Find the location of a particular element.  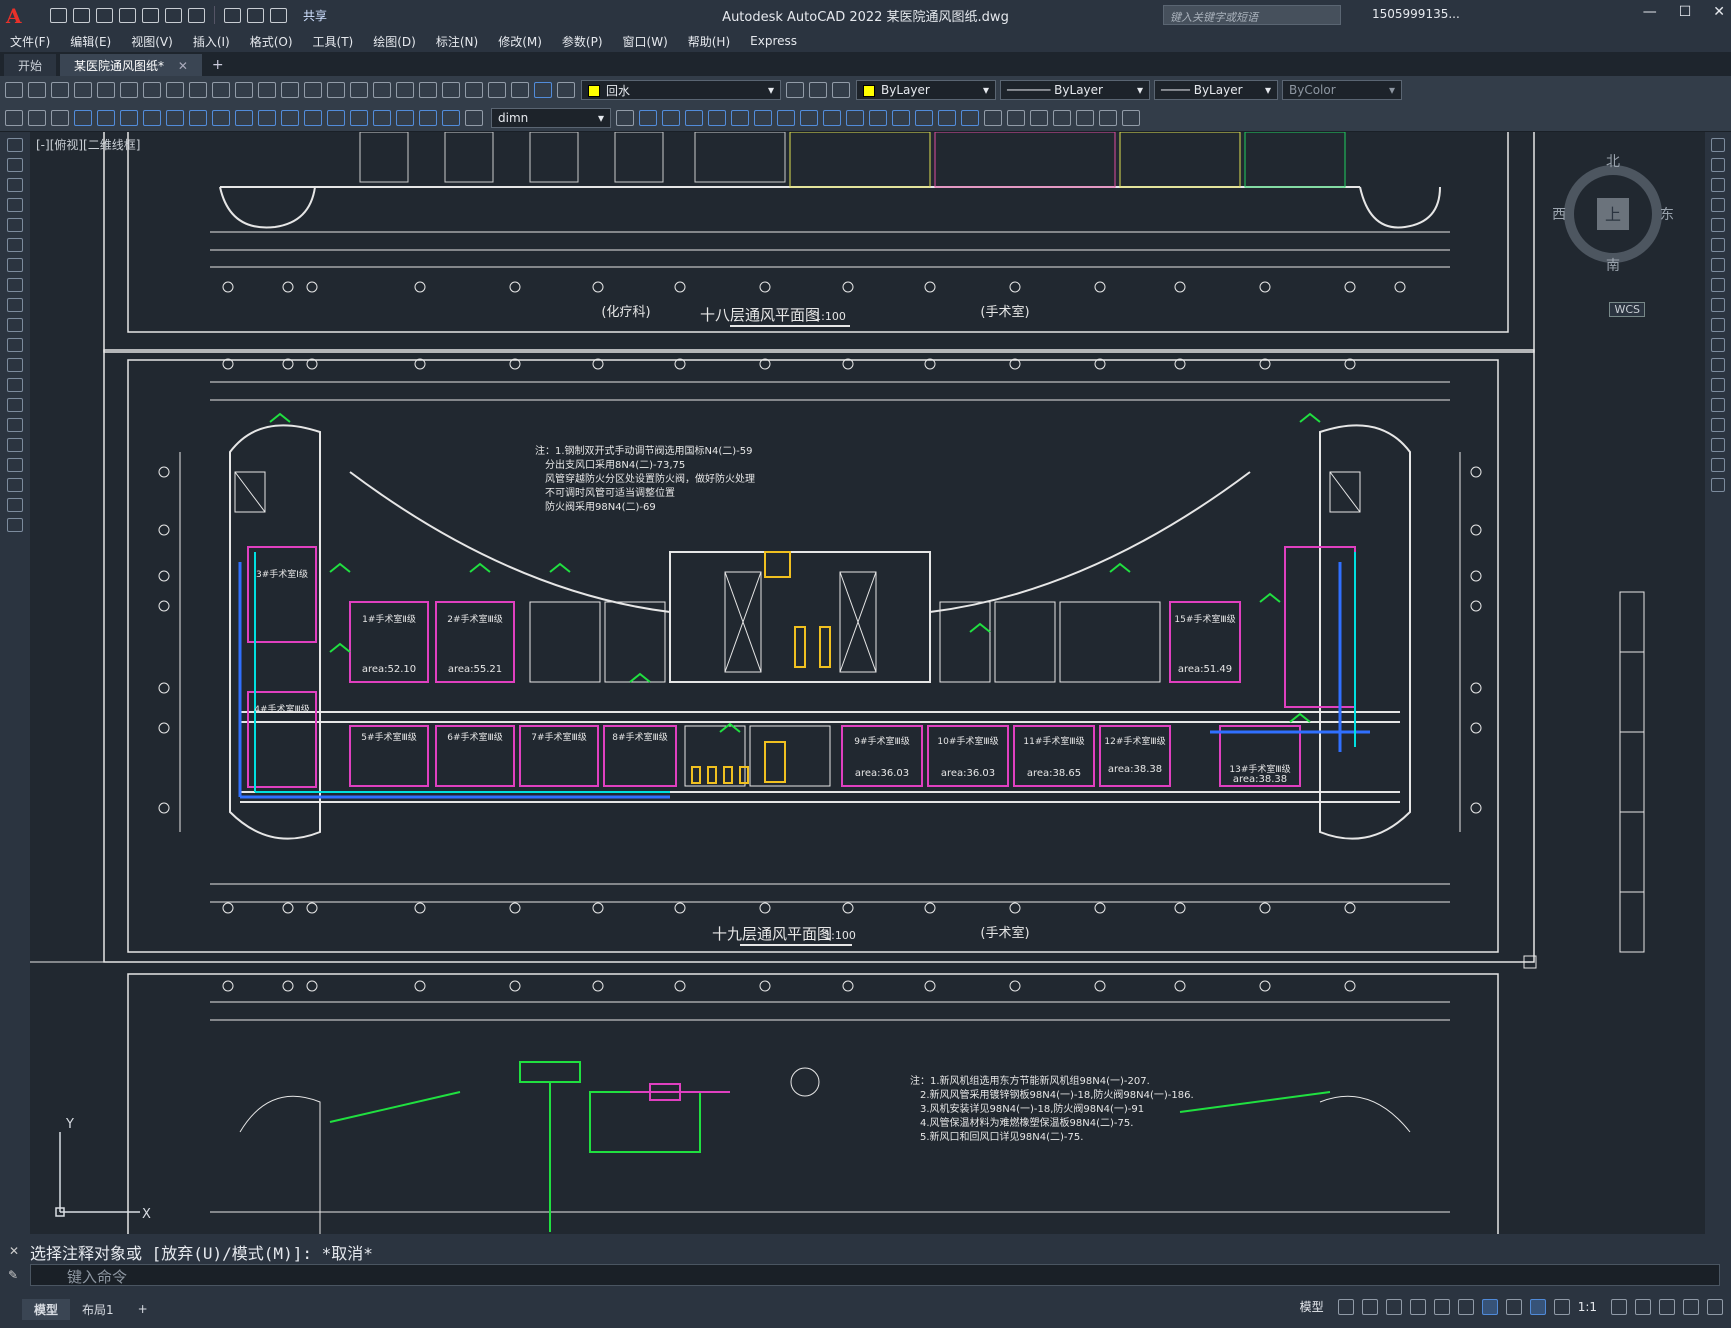

share-button: 共享 is located at coordinates (315, 15).